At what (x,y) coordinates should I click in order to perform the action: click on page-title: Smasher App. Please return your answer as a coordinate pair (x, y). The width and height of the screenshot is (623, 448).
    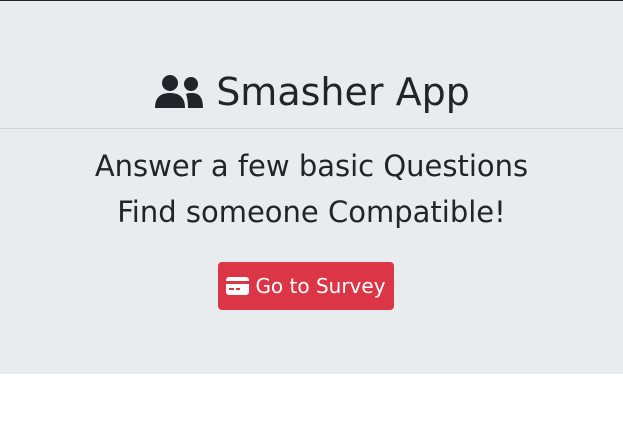
    Looking at the image, I should click on (343, 92).